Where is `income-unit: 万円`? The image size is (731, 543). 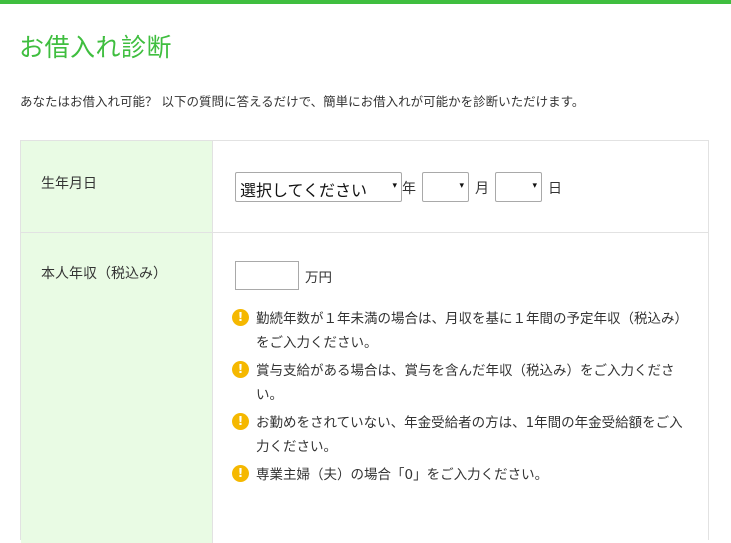 income-unit: 万円 is located at coordinates (318, 278).